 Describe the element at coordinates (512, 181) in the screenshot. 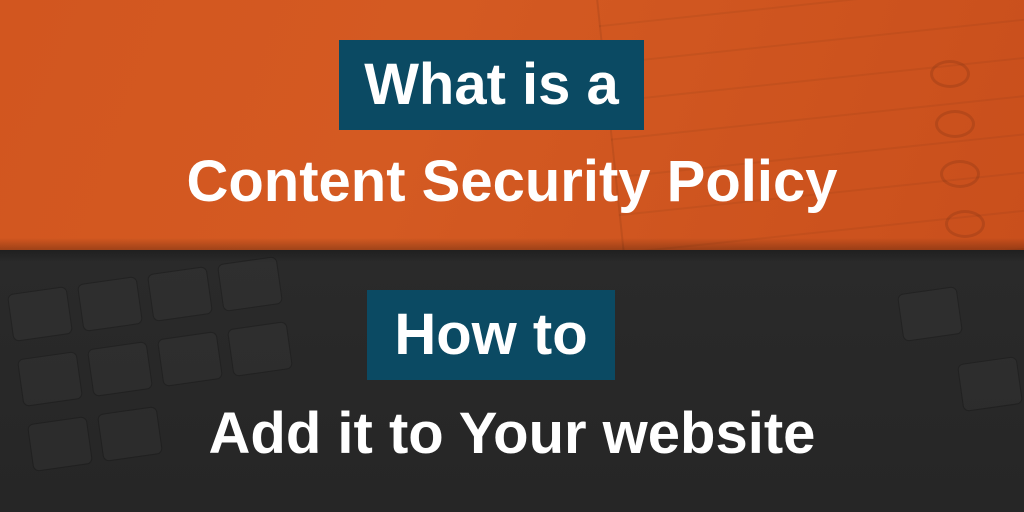

I see `heading-line-content-security-policy: Content Security Policy` at that location.